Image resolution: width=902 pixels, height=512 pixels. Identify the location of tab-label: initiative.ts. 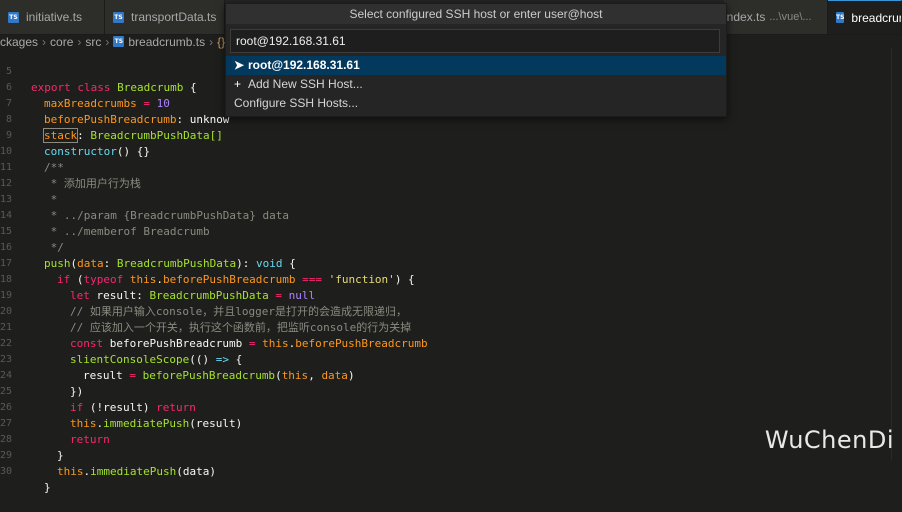
(54, 17).